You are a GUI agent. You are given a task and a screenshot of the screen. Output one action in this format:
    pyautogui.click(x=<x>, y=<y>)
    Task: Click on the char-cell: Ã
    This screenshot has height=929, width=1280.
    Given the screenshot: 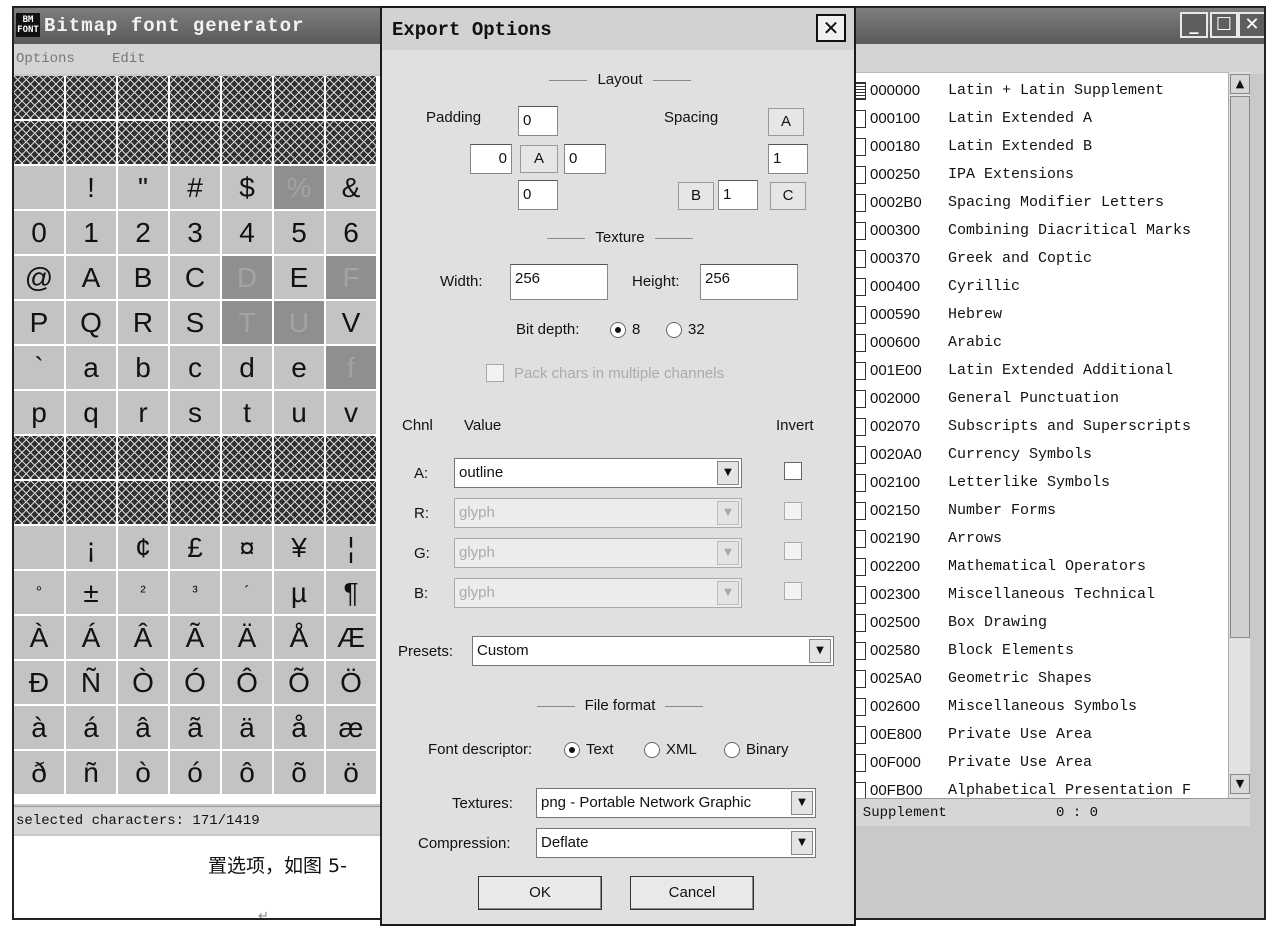 What is the action you would take?
    pyautogui.click(x=195, y=637)
    